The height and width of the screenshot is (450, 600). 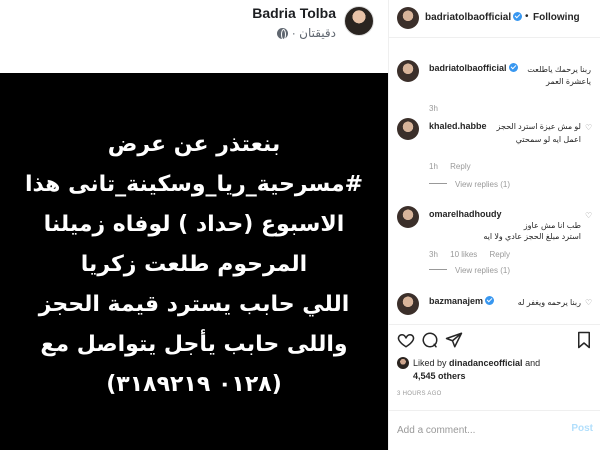 I want to click on post-timestamp: 3 HOURS AGO, so click(x=419, y=394).